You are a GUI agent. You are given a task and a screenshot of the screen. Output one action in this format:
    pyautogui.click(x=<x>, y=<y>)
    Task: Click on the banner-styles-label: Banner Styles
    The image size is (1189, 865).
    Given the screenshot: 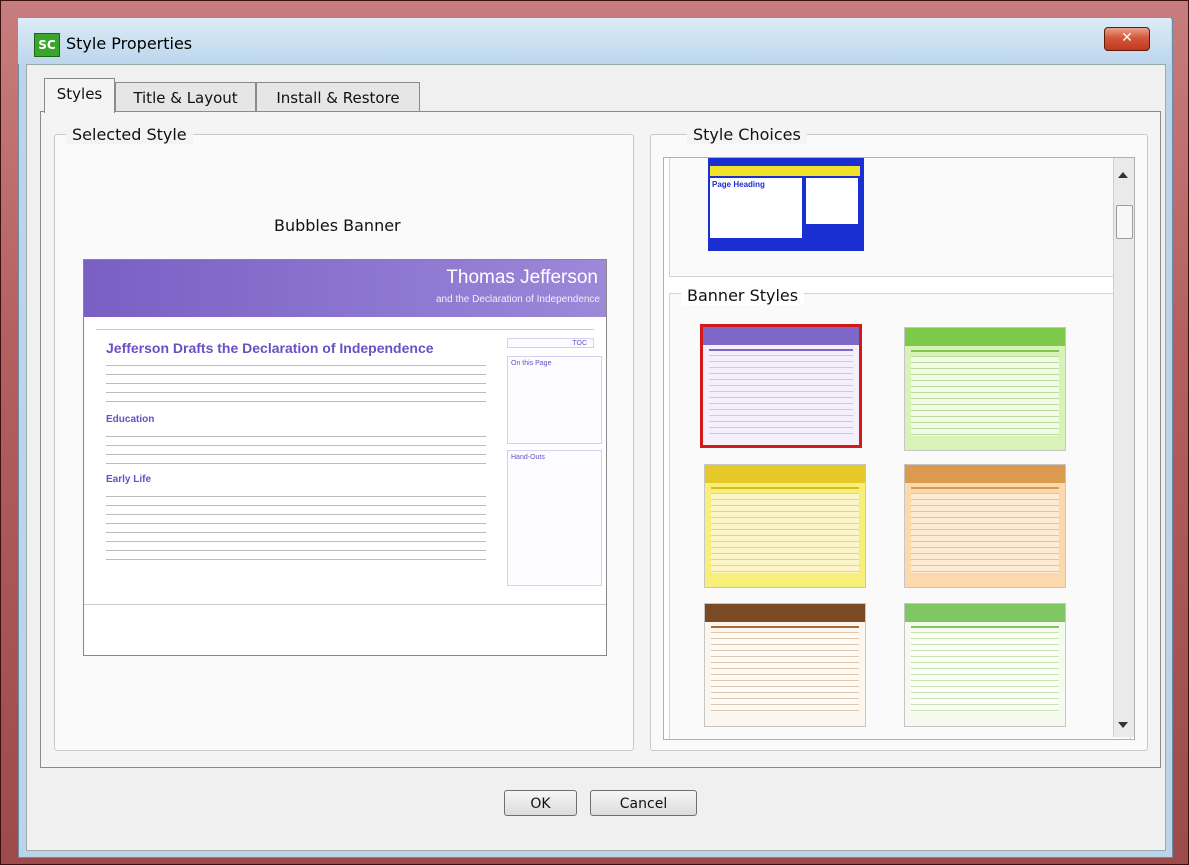 What is the action you would take?
    pyautogui.click(x=743, y=295)
    